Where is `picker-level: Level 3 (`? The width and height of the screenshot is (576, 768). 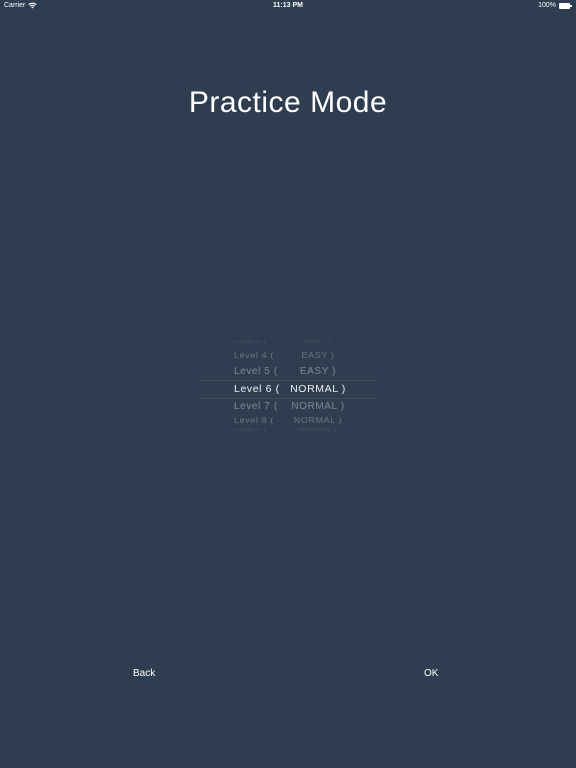 picker-level: Level 3 ( is located at coordinates (250, 342).